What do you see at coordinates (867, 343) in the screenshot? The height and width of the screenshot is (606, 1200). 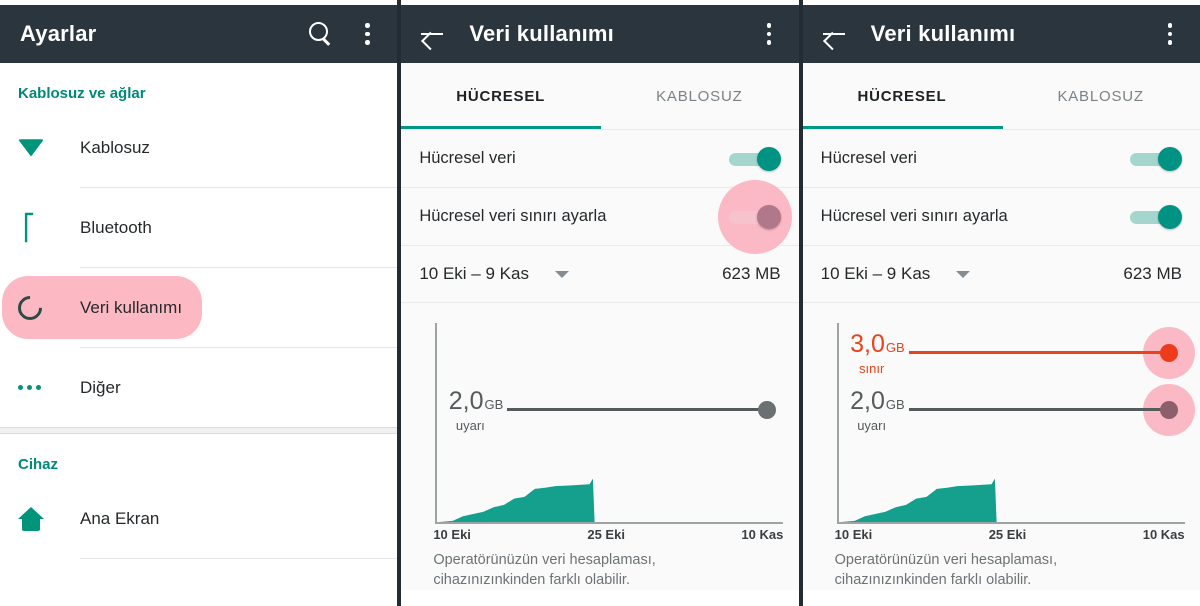 I see `threshold-value: 3,0` at bounding box center [867, 343].